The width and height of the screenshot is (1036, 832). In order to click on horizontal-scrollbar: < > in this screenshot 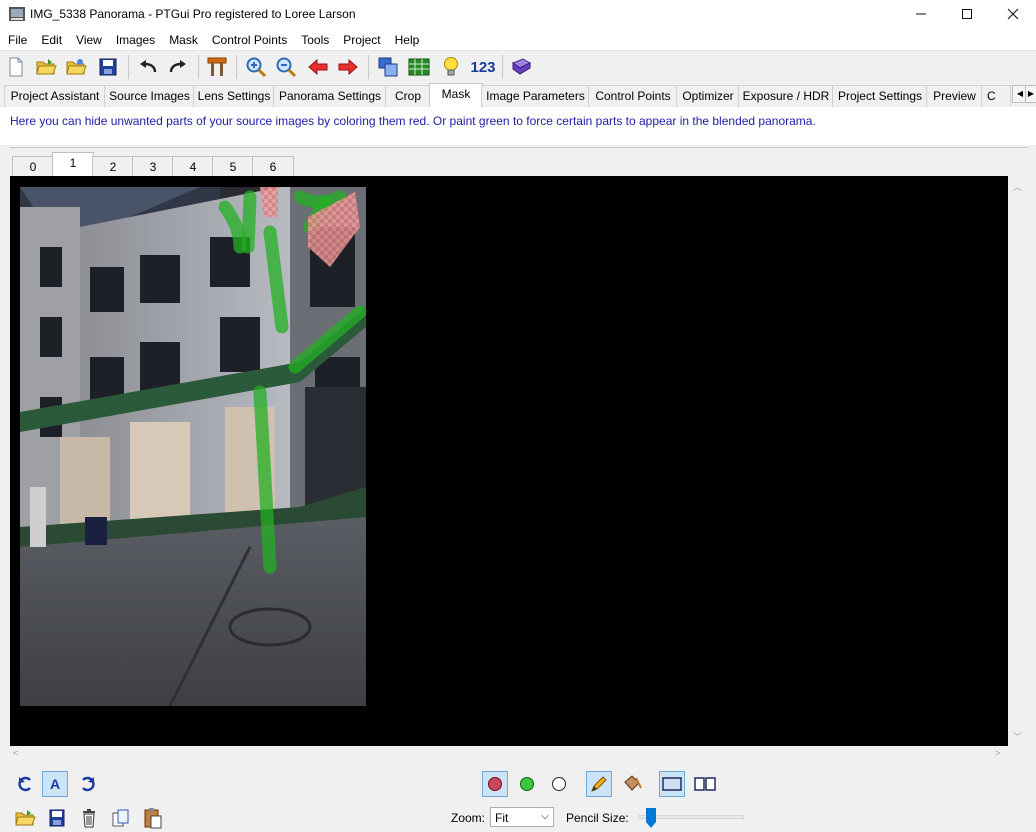, I will do `click(509, 754)`.